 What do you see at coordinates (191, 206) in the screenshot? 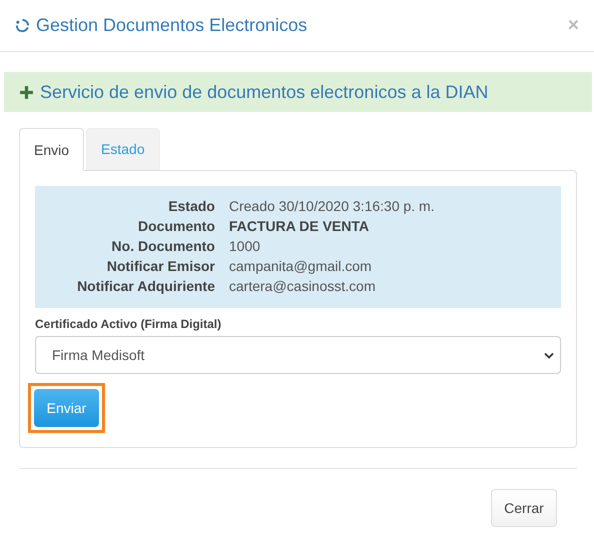
I see `field-label: Estado` at bounding box center [191, 206].